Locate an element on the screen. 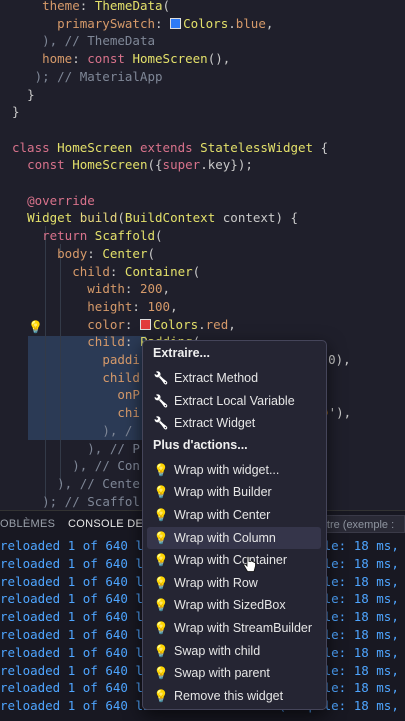 Image resolution: width=405 pixels, height=721 pixels. code-token: red is located at coordinates (217, 324).